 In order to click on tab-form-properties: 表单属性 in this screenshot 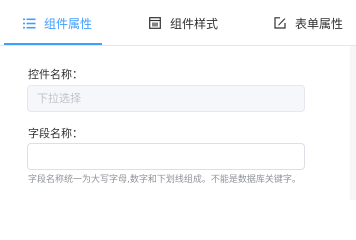, I will do `click(308, 23)`.